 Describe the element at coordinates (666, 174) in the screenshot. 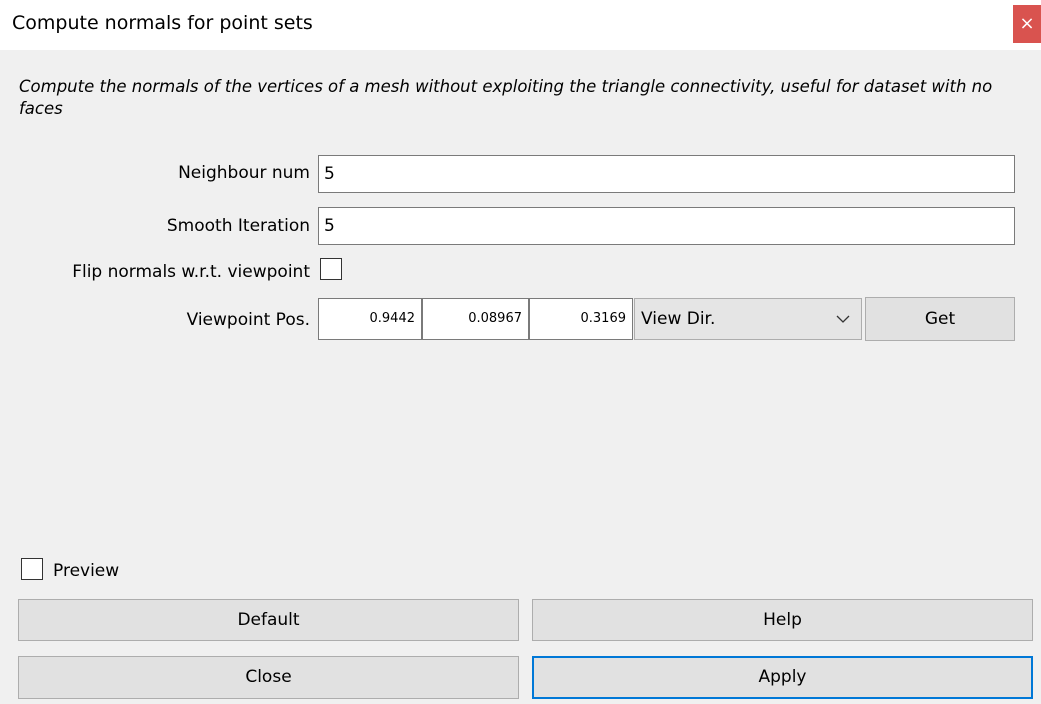

I see `neighbour-num-input` at that location.